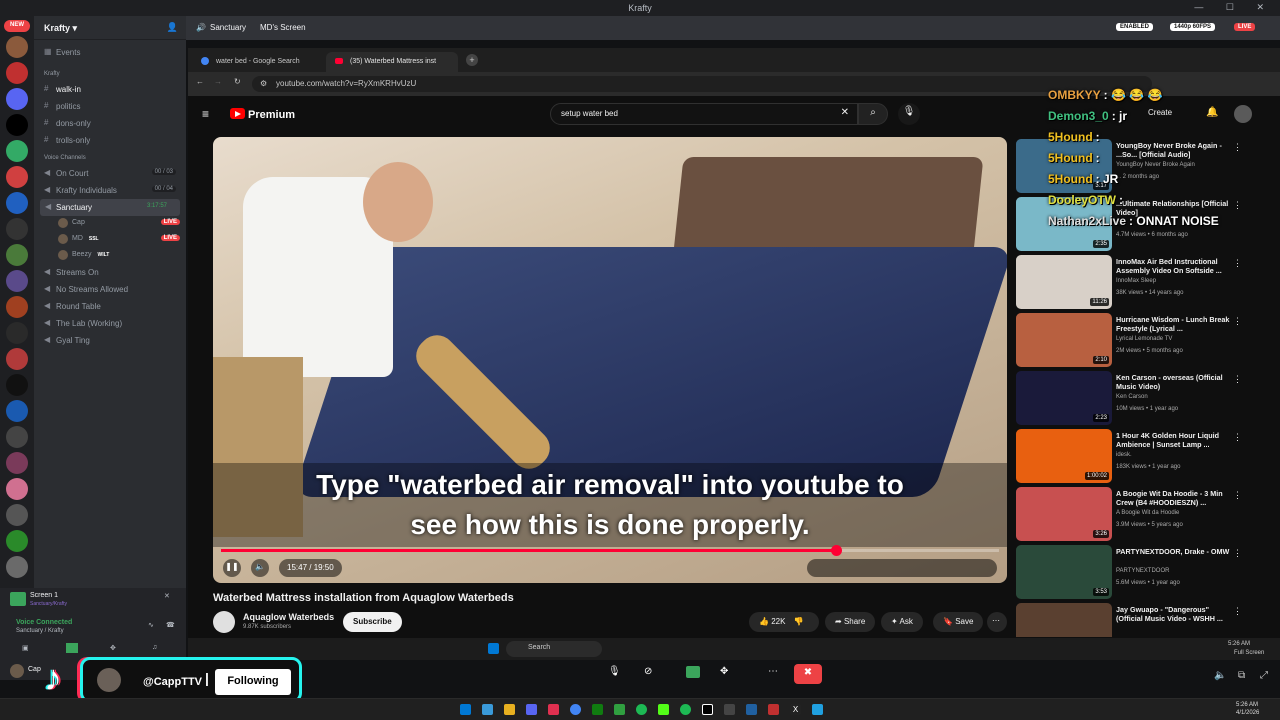  I want to click on more-icon: ⋯, so click(773, 671).